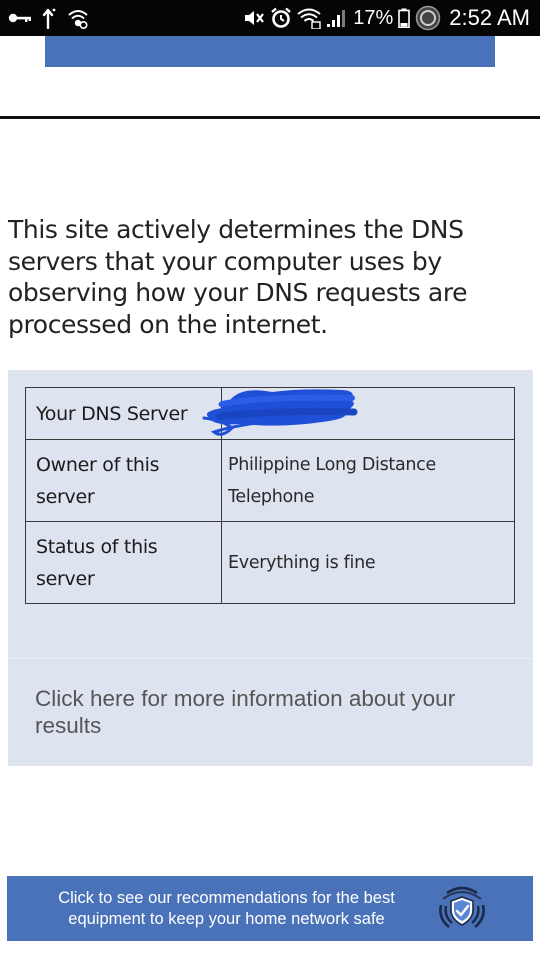 This screenshot has width=540, height=960. Describe the element at coordinates (281, 18) in the screenshot. I see `alarm-icon` at that location.